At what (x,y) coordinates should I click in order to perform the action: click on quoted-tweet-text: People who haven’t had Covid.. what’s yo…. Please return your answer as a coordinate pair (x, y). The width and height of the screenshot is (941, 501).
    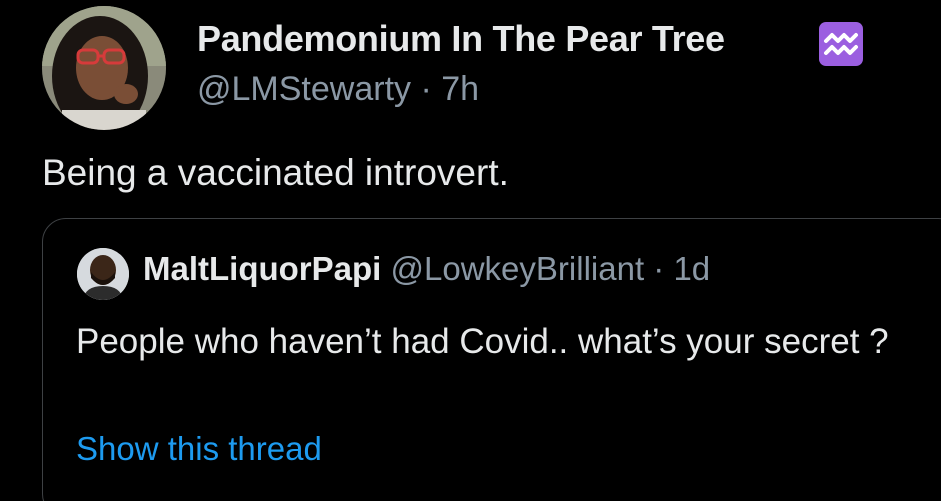
    Looking at the image, I should click on (482, 341).